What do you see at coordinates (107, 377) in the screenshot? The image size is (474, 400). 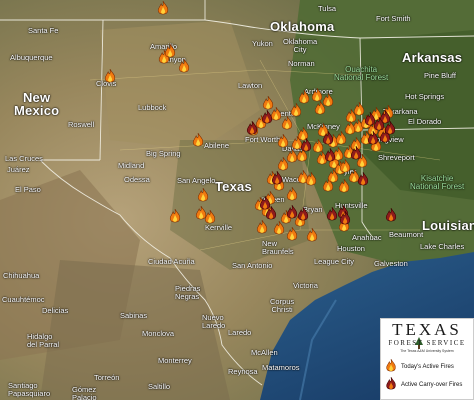 I see `city-label: Torreón` at bounding box center [107, 377].